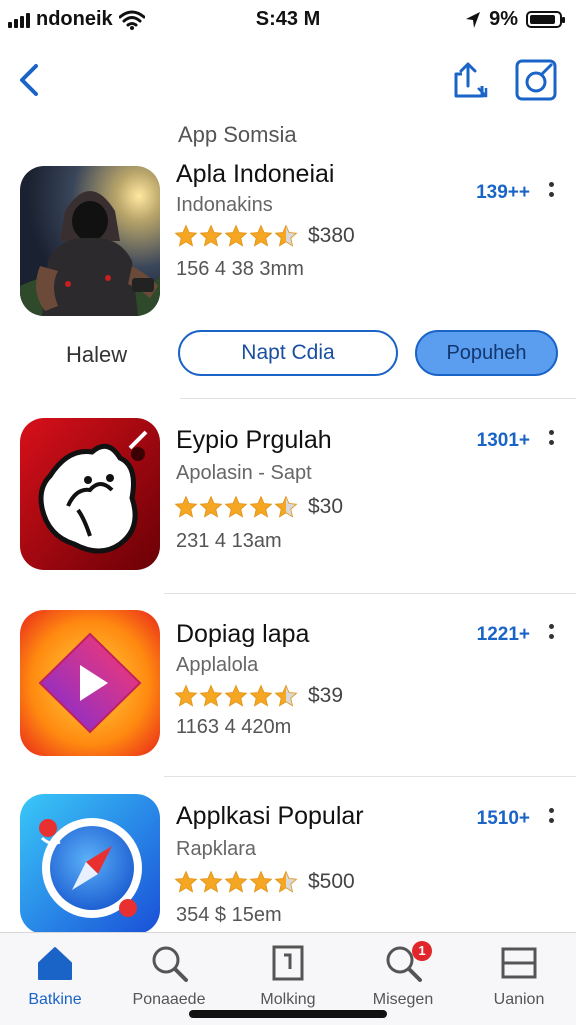 This screenshot has width=576, height=1025. What do you see at coordinates (288, 80) in the screenshot?
I see `nav-bar` at bounding box center [288, 80].